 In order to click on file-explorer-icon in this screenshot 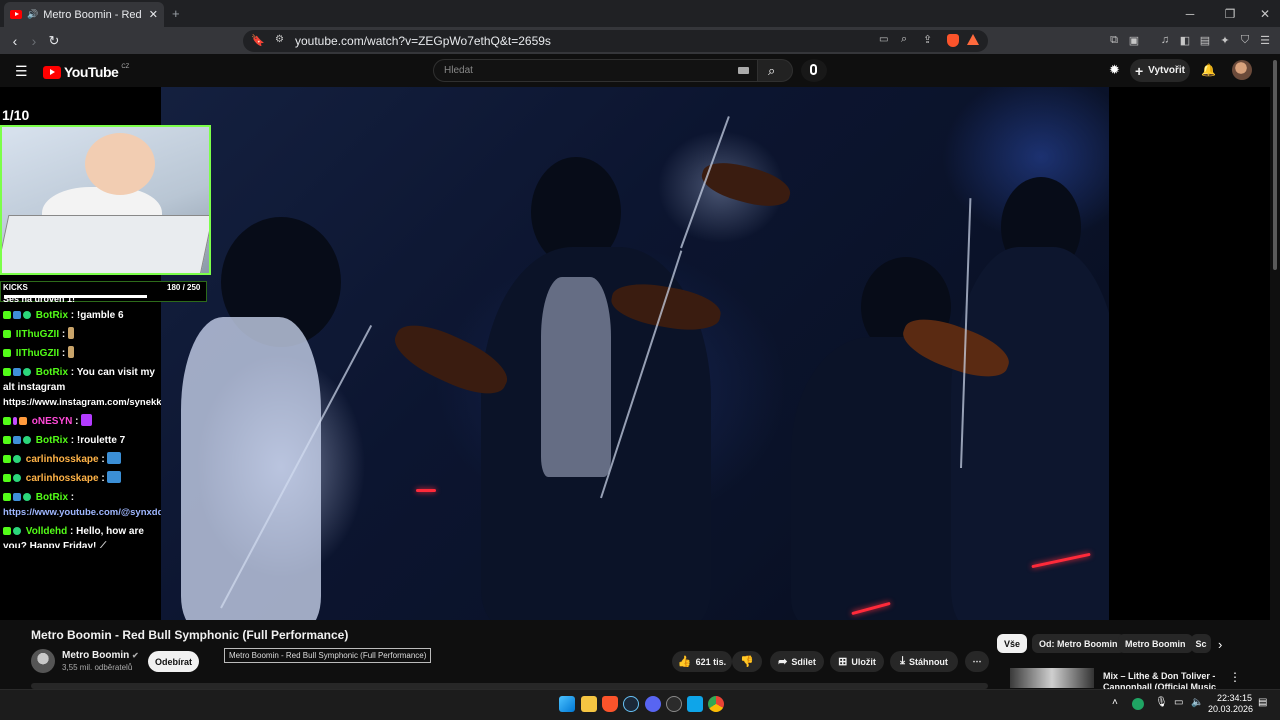, I will do `click(589, 704)`.